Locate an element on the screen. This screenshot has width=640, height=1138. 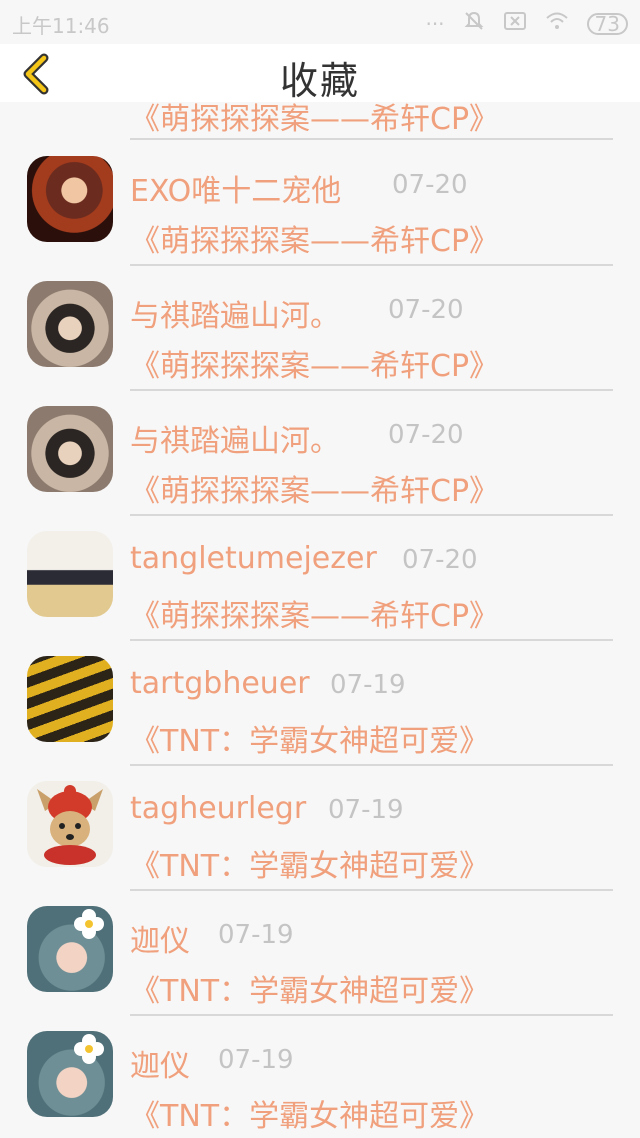
header-bar: 收藏 is located at coordinates (320, 73).